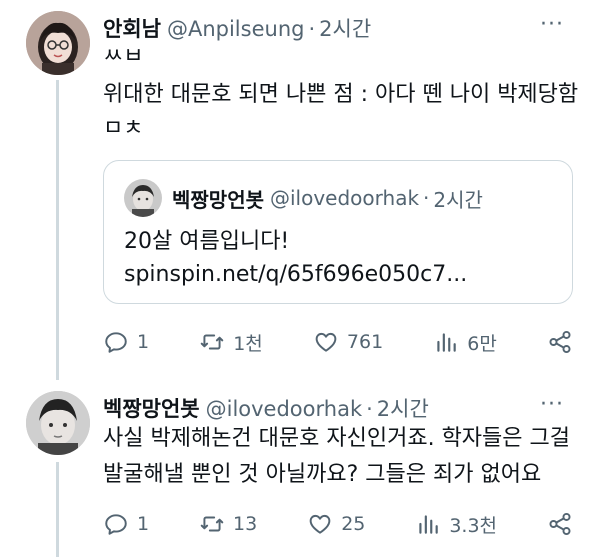  I want to click on quoted-avatar, so click(143, 198).